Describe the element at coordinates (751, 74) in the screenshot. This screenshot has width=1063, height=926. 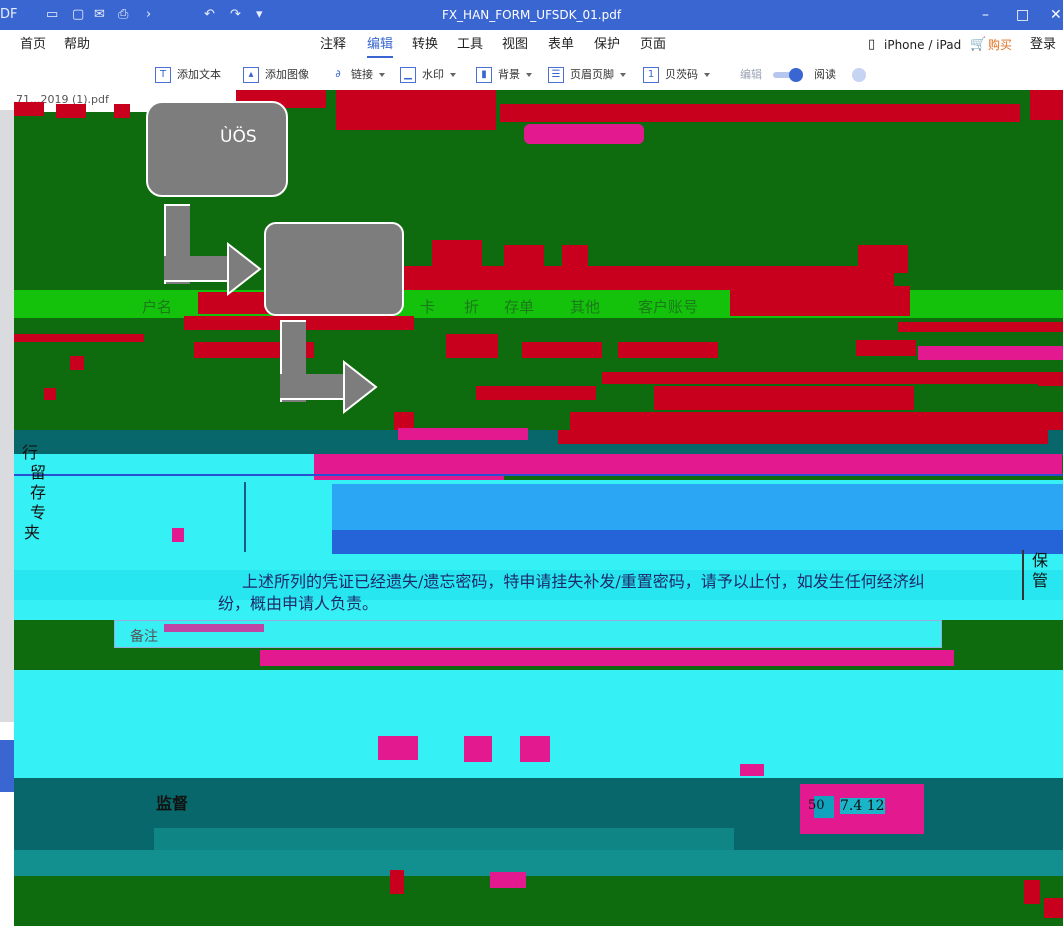
I see `edit-mode-label: 编辑` at that location.